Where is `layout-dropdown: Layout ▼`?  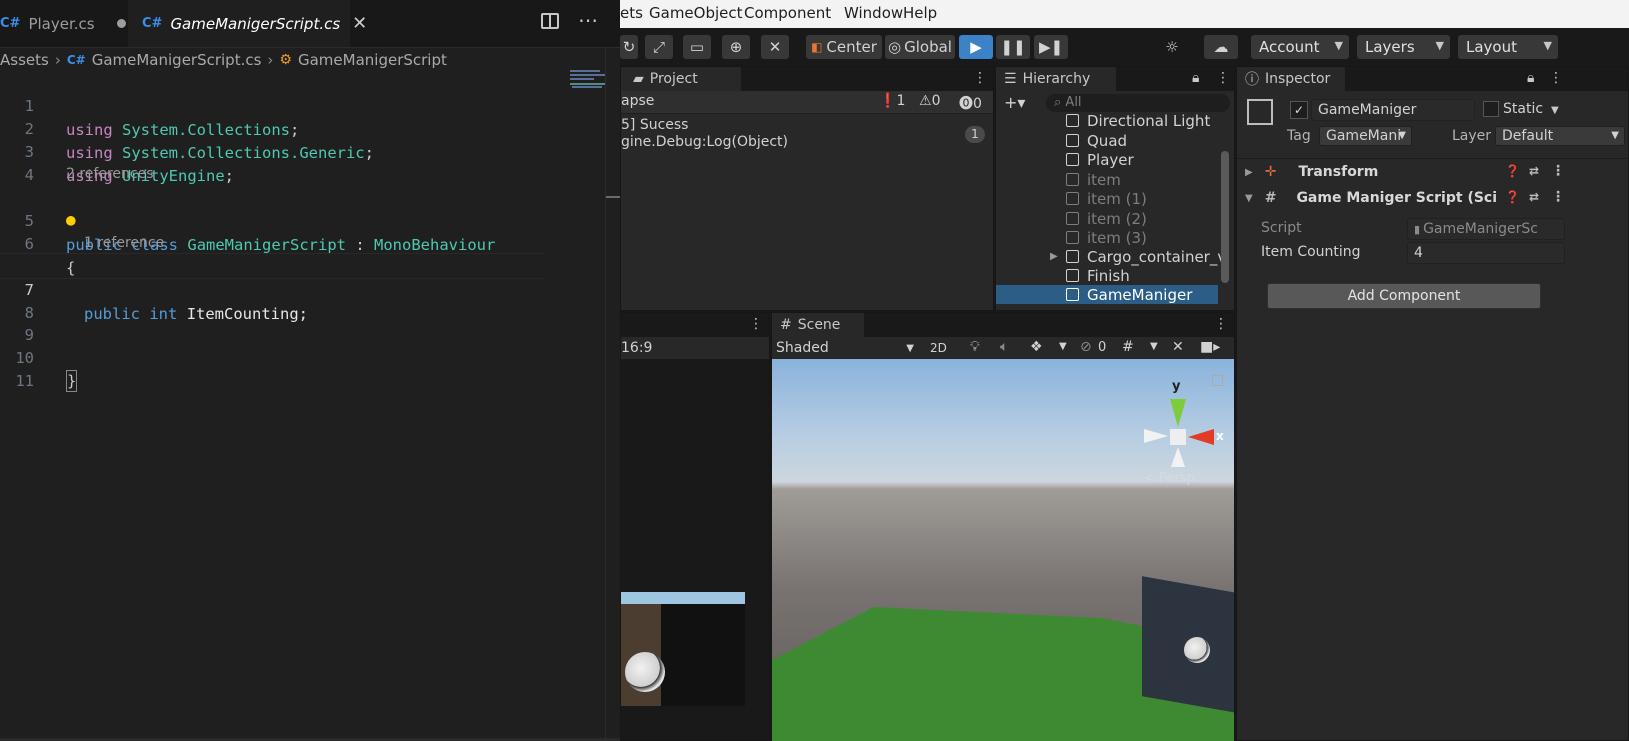 layout-dropdown: Layout ▼ is located at coordinates (1508, 47).